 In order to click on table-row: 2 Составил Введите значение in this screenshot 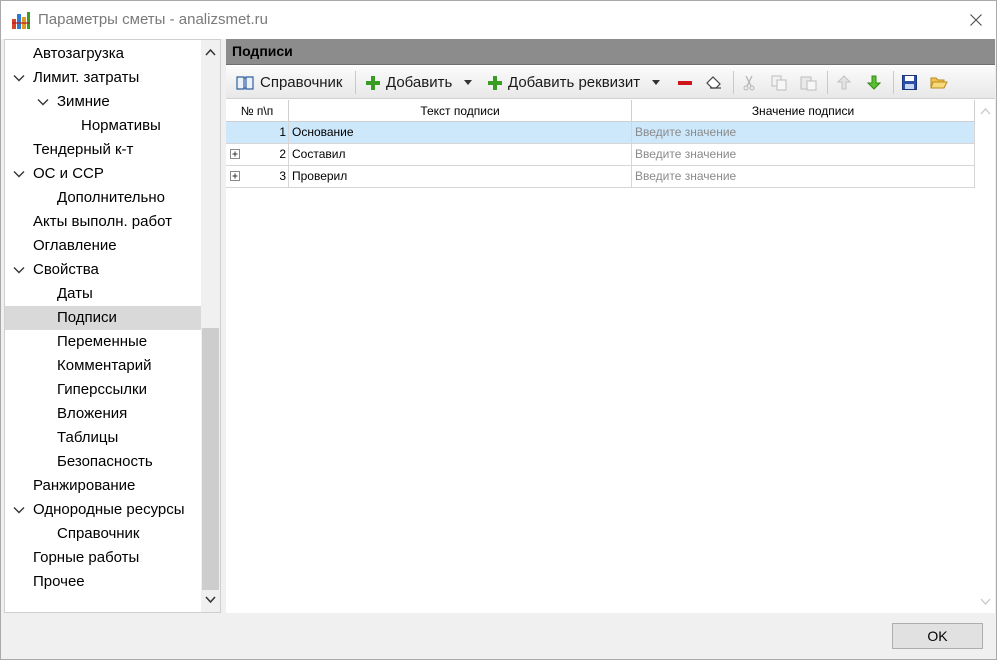, I will do `click(600, 155)`.